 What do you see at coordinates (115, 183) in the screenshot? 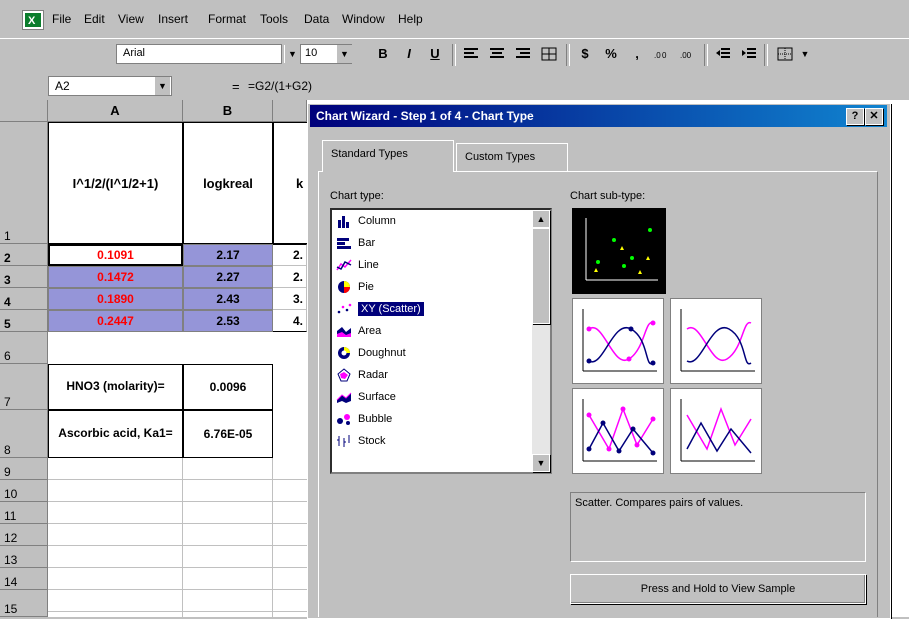
I see `cell-a1: I^1/2/(I^1/2+1)` at bounding box center [115, 183].